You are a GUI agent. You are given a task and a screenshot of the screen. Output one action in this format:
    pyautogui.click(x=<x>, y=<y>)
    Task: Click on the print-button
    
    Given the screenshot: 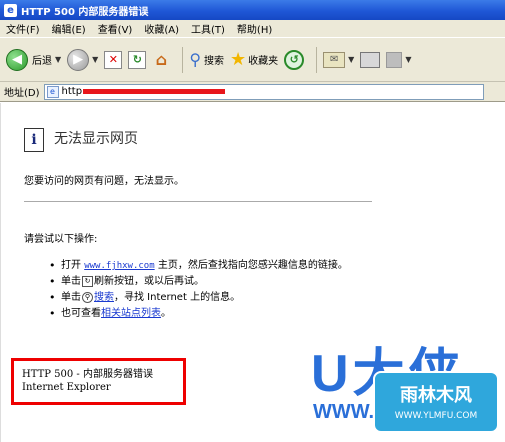 What is the action you would take?
    pyautogui.click(x=370, y=59)
    